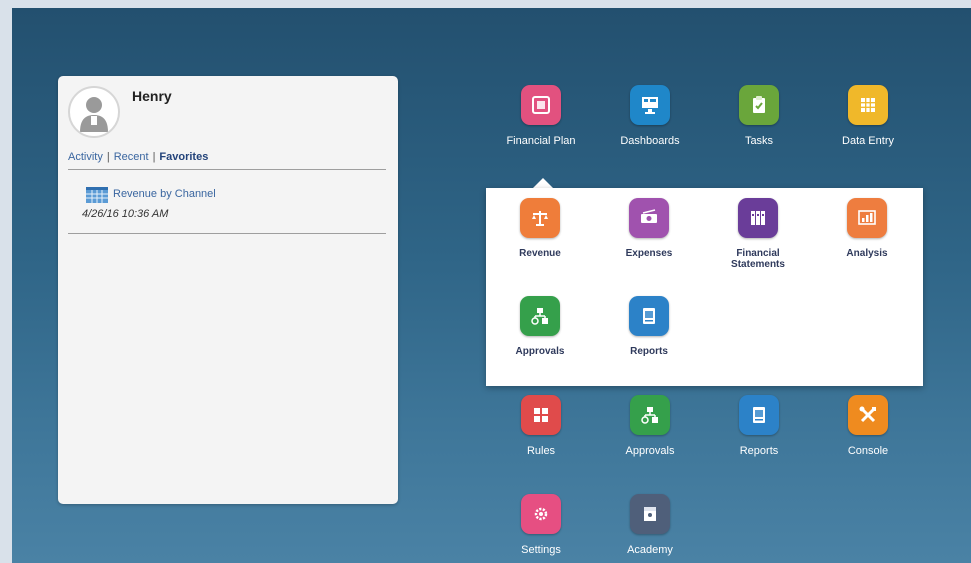 The image size is (971, 563). What do you see at coordinates (541, 451) in the screenshot?
I see `app-label: Rules` at bounding box center [541, 451].